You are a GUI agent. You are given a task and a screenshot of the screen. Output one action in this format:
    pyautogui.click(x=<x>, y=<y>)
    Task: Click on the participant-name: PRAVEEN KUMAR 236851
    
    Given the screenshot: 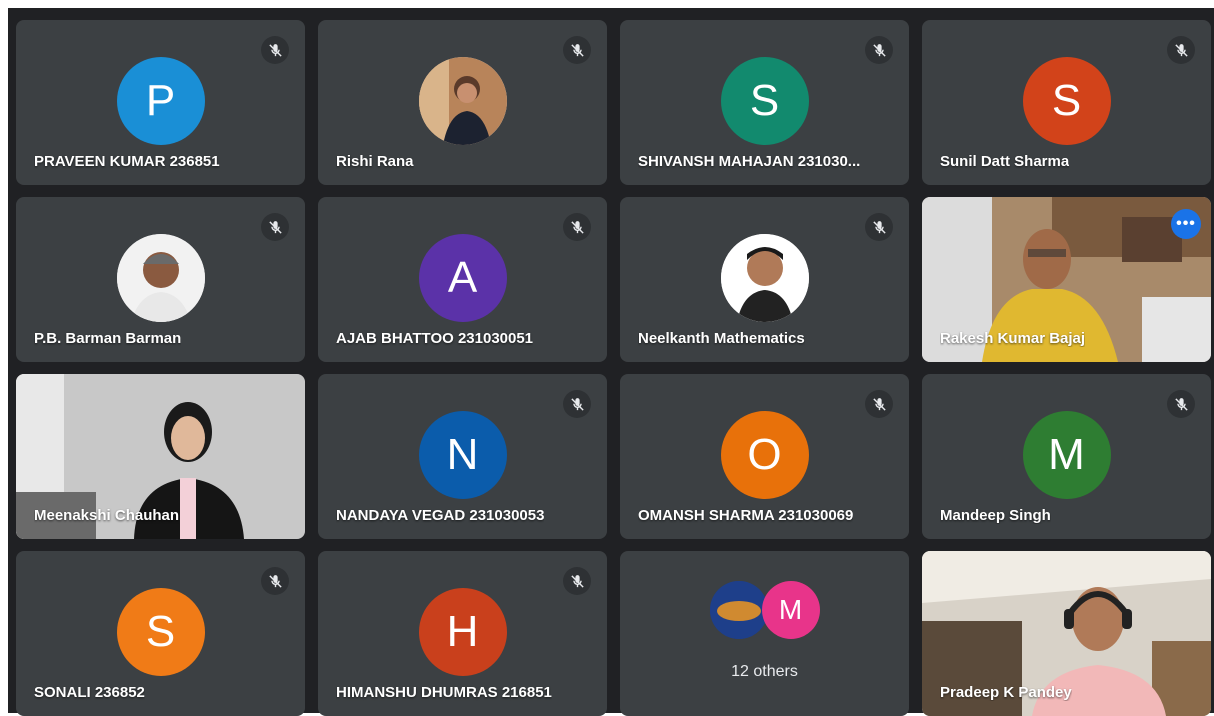 What is the action you would take?
    pyautogui.click(x=127, y=161)
    